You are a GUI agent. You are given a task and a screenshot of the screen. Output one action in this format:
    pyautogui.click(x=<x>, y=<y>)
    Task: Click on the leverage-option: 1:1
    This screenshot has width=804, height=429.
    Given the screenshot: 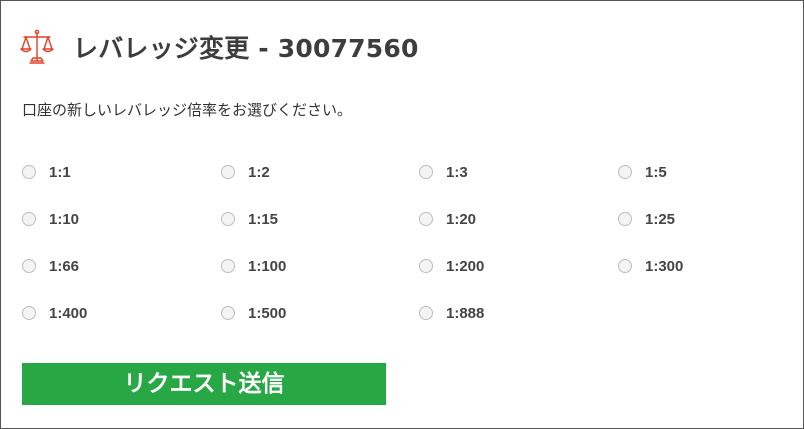 What is the action you would take?
    pyautogui.click(x=46, y=172)
    